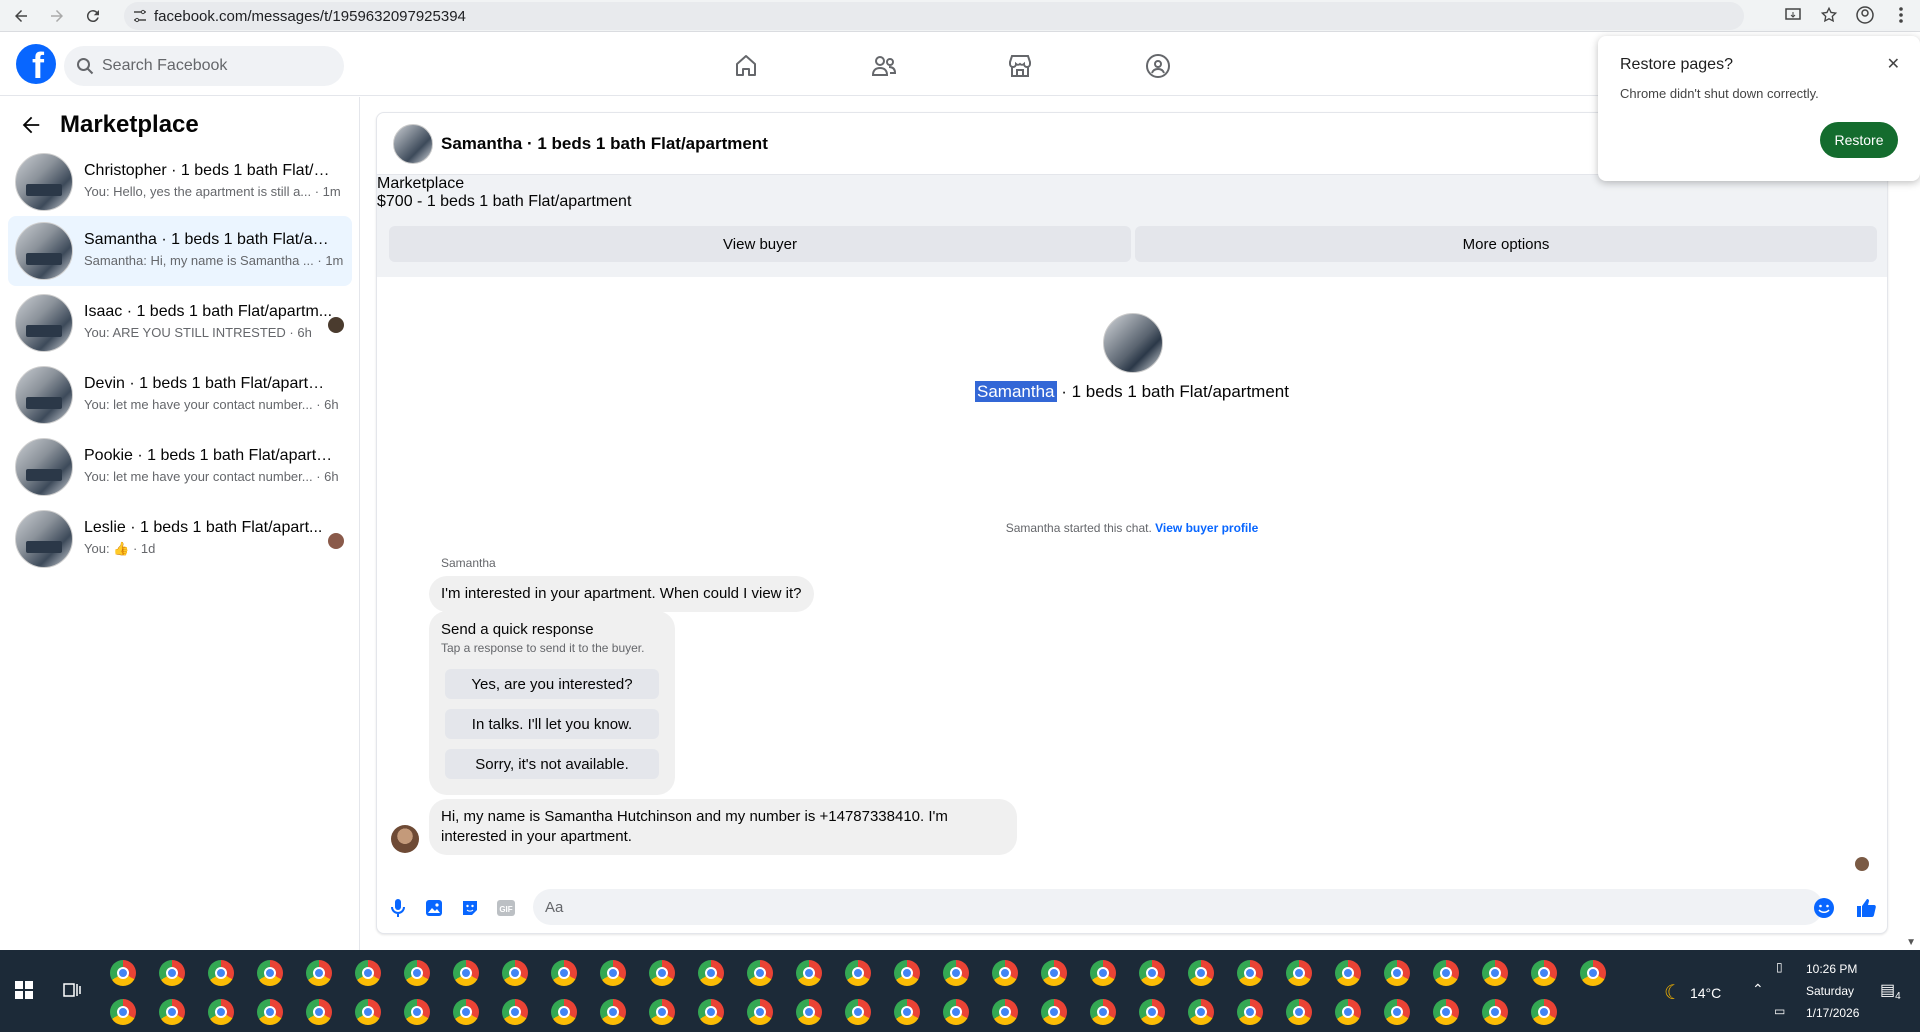 The height and width of the screenshot is (1032, 1920). Describe the element at coordinates (413, 144) in the screenshot. I see `listing-avatar` at that location.